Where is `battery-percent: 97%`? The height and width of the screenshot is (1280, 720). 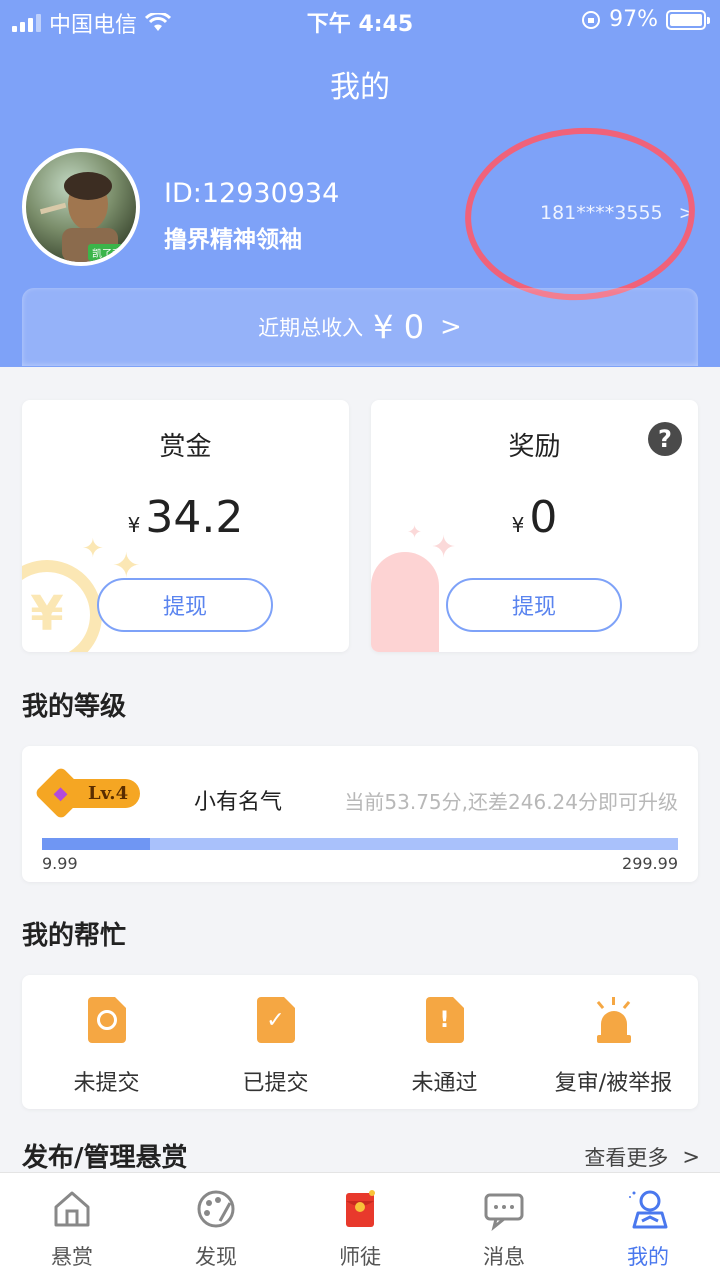 battery-percent: 97% is located at coordinates (633, 19).